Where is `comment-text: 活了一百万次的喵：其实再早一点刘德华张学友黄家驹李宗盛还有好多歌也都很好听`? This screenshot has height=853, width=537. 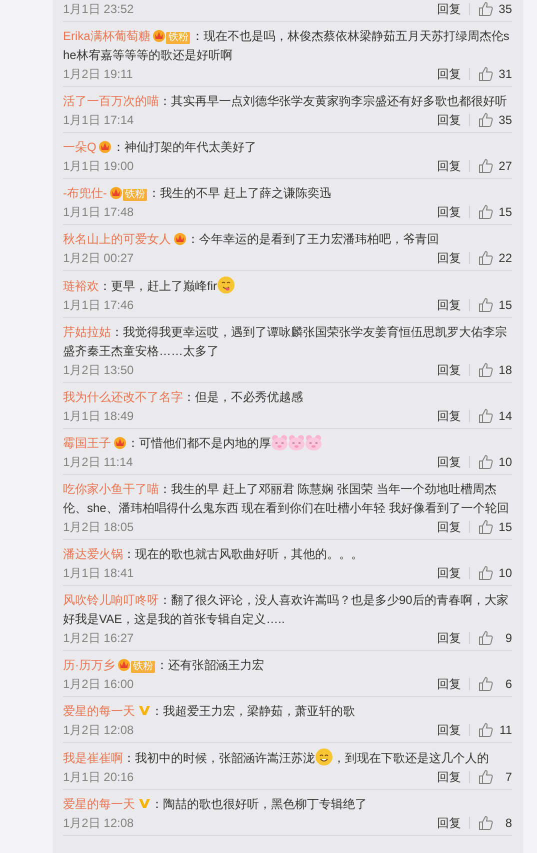
comment-text: 活了一百万次的喵：其实再早一点刘德华张学友黄家驹李宗盛还有好多歌也都很好听 is located at coordinates (285, 101).